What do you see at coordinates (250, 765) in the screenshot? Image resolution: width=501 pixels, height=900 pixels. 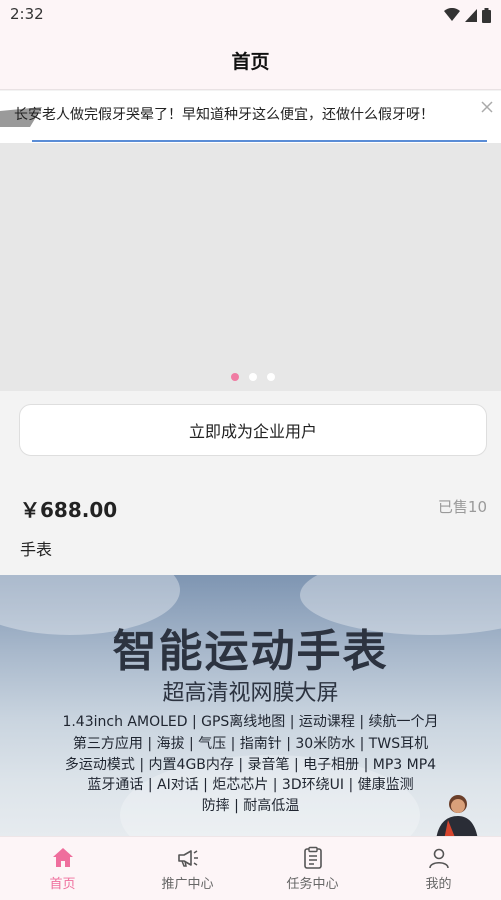 I see `image-spec-line: 多运动模式 | 内置4GB内存 | 录音笔 | 电子相册 | MP3 MP4` at bounding box center [250, 765].